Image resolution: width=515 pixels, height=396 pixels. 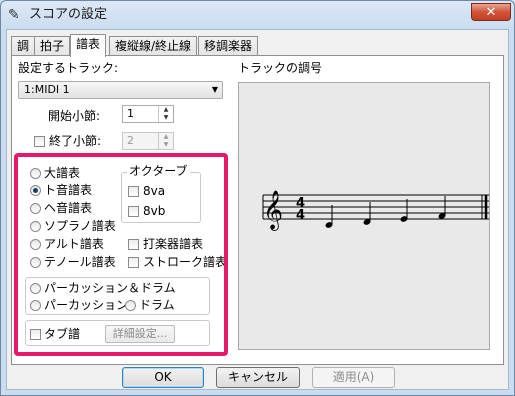 What do you see at coordinates (375, 210) in the screenshot?
I see `staff-preview-svg: 𝄞 4 4` at bounding box center [375, 210].